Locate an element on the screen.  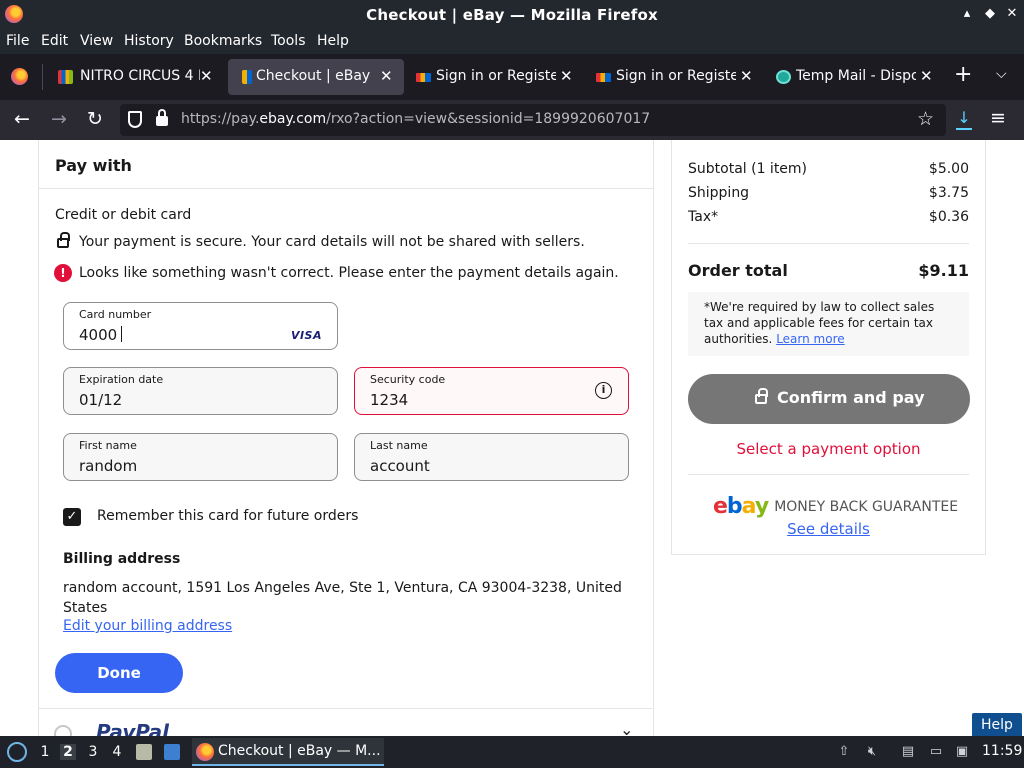
tab-sign-in-1: Sign in or Register ✕ is located at coordinates (496, 77).